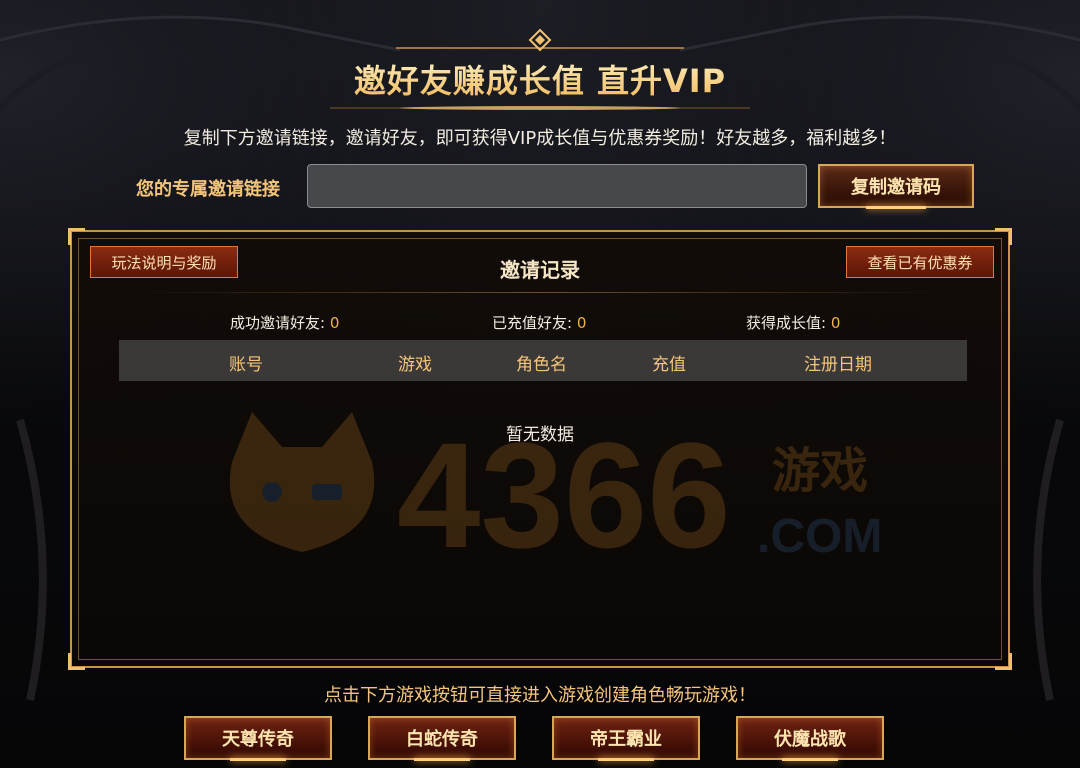 The width and height of the screenshot is (1080, 768). Describe the element at coordinates (442, 738) in the screenshot. I see `game-button-baishe: 白蛇传奇` at that location.